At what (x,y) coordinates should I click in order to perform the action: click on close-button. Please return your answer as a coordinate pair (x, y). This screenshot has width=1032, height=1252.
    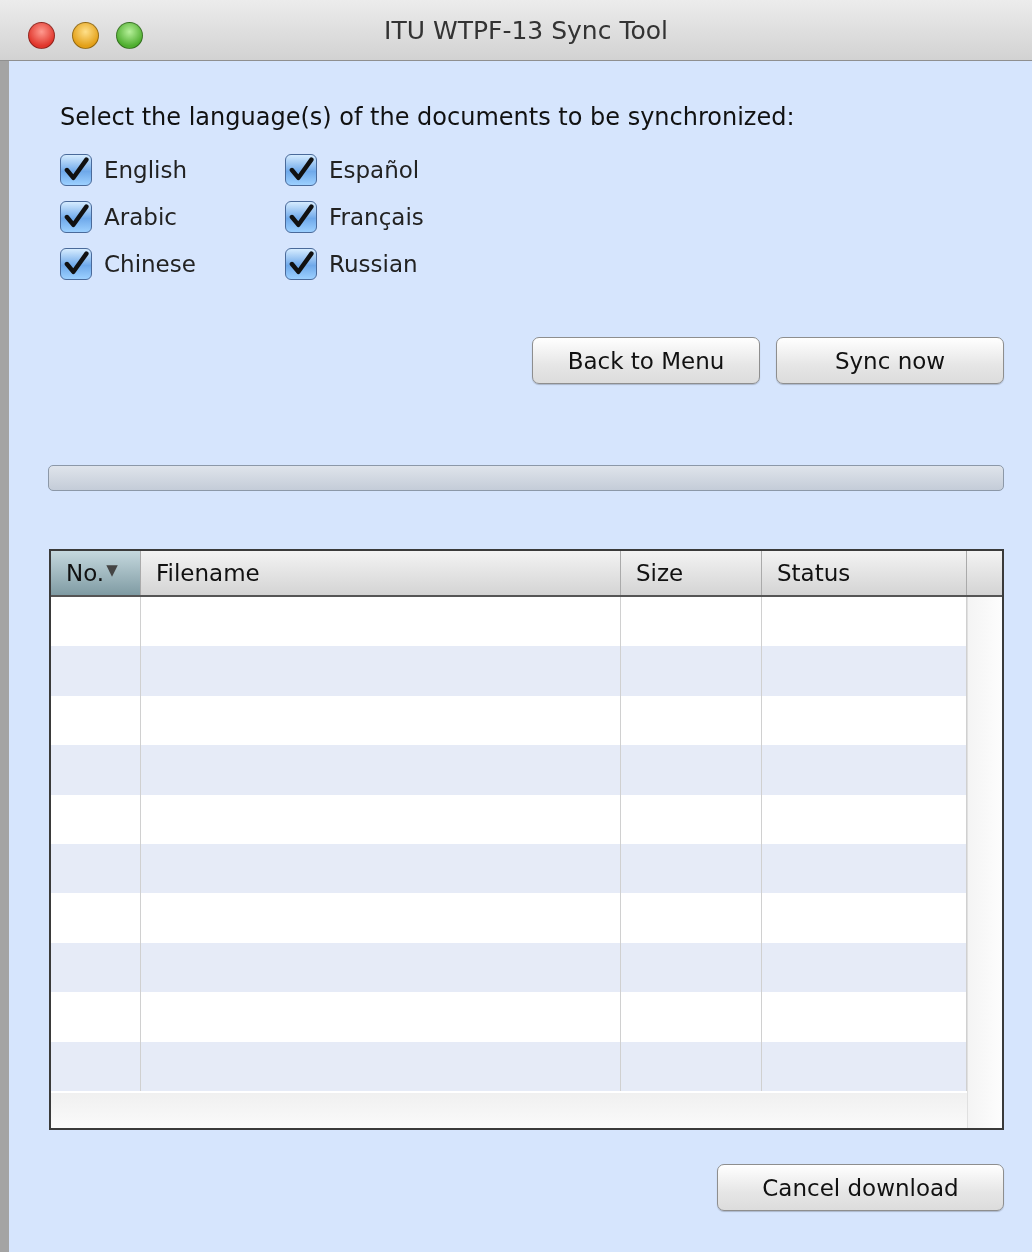
    Looking at the image, I should click on (41, 35).